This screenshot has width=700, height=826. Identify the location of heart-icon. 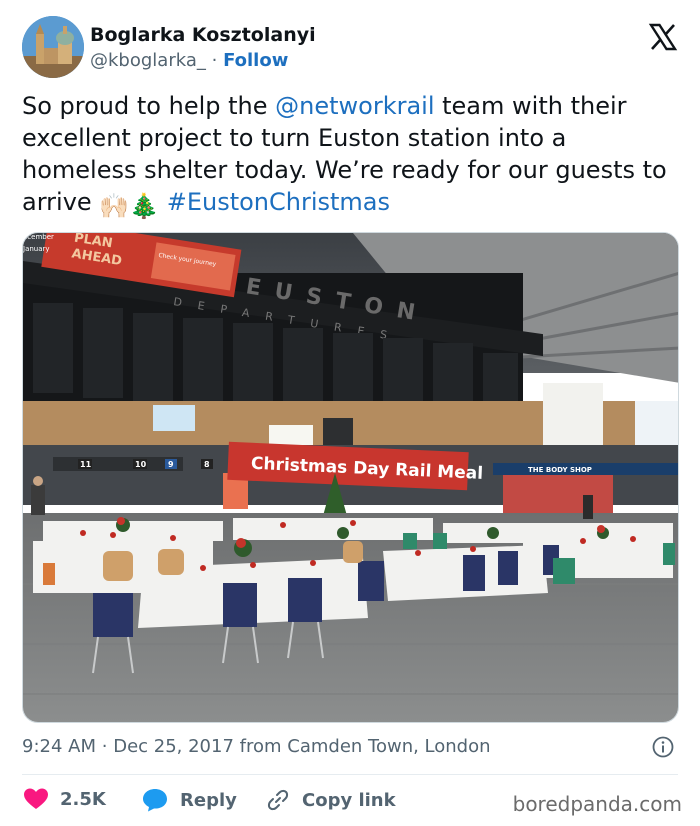
(36, 798).